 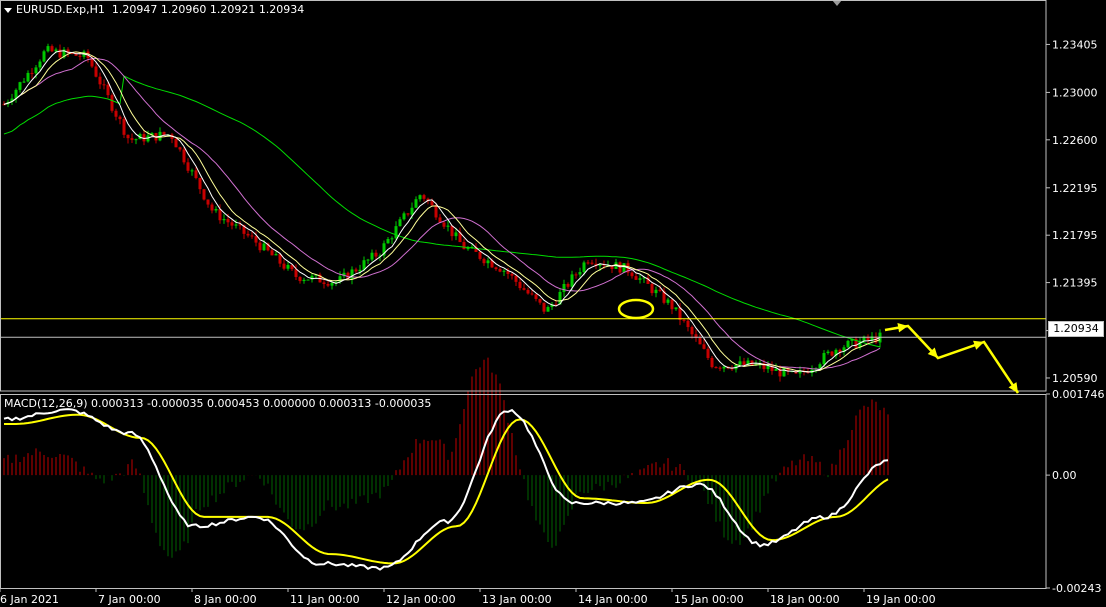 What do you see at coordinates (636, 309) in the screenshot?
I see `highlight-ellipse` at bounding box center [636, 309].